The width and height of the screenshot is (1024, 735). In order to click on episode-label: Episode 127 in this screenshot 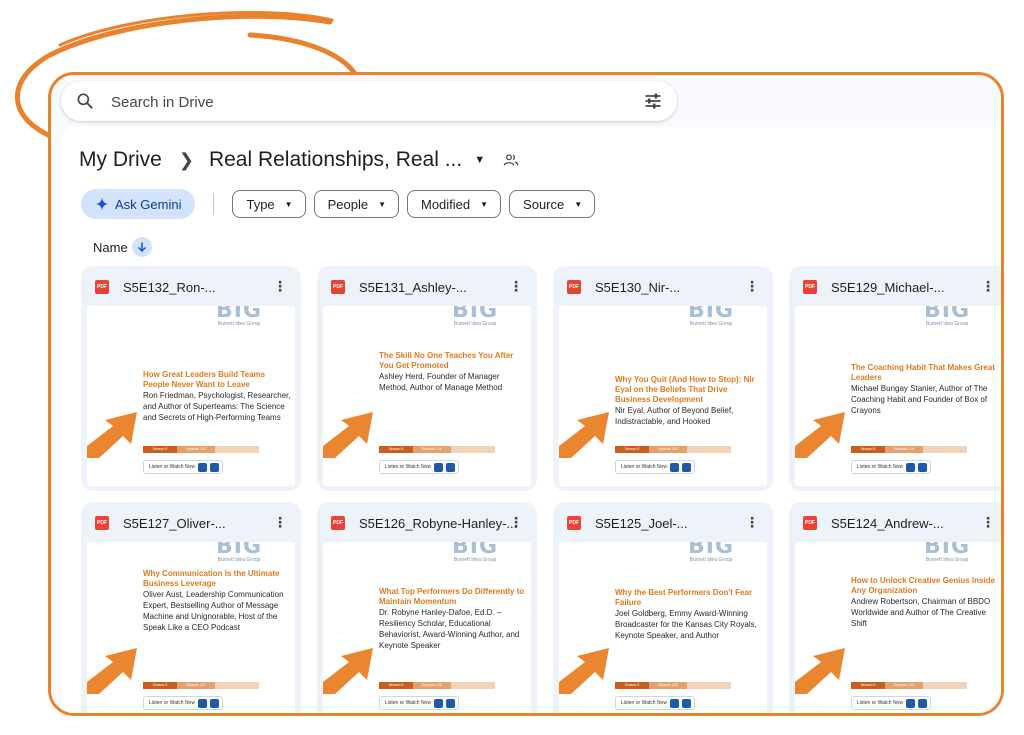, I will do `click(196, 685)`.